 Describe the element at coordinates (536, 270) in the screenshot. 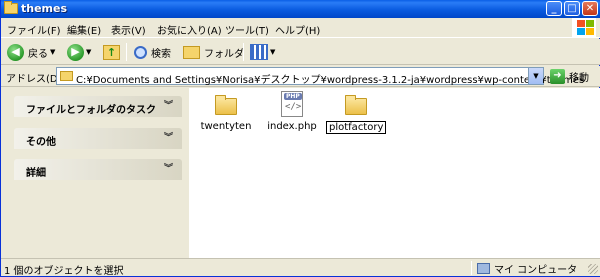

I see `status-location-text: マイ コンピュータ` at that location.